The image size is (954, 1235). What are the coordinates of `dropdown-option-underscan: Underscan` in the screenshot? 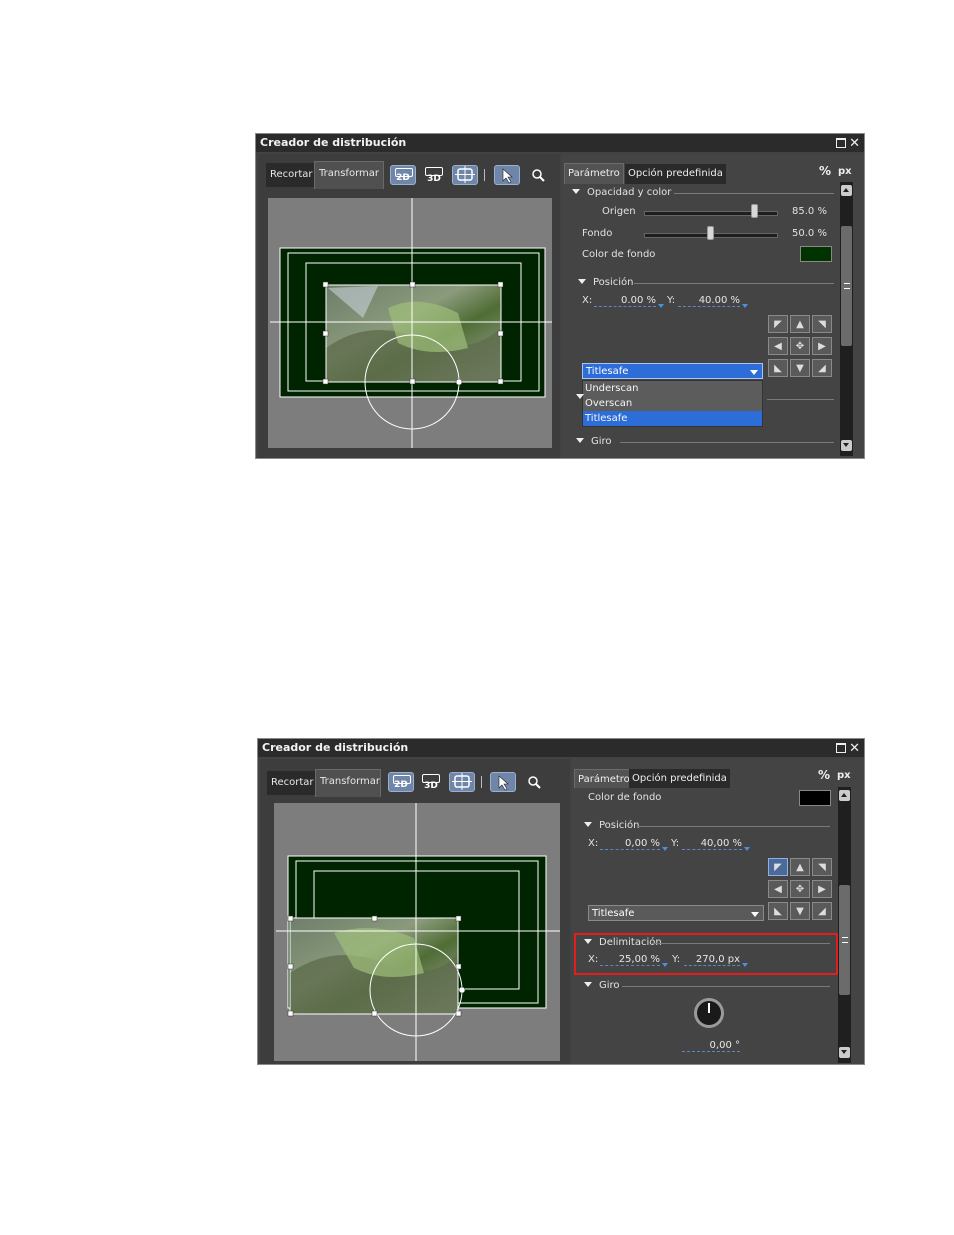 It's located at (672, 388).